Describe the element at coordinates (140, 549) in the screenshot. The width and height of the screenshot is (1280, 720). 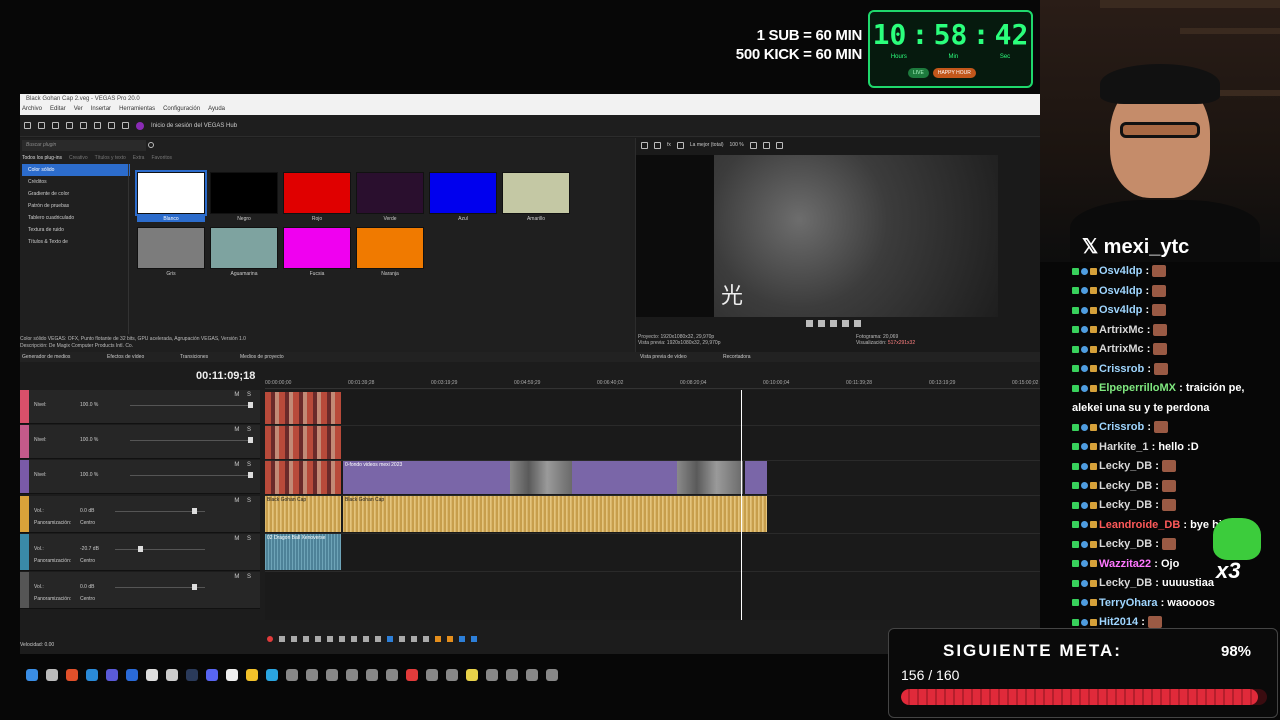
I see `volume-slider-knob` at that location.